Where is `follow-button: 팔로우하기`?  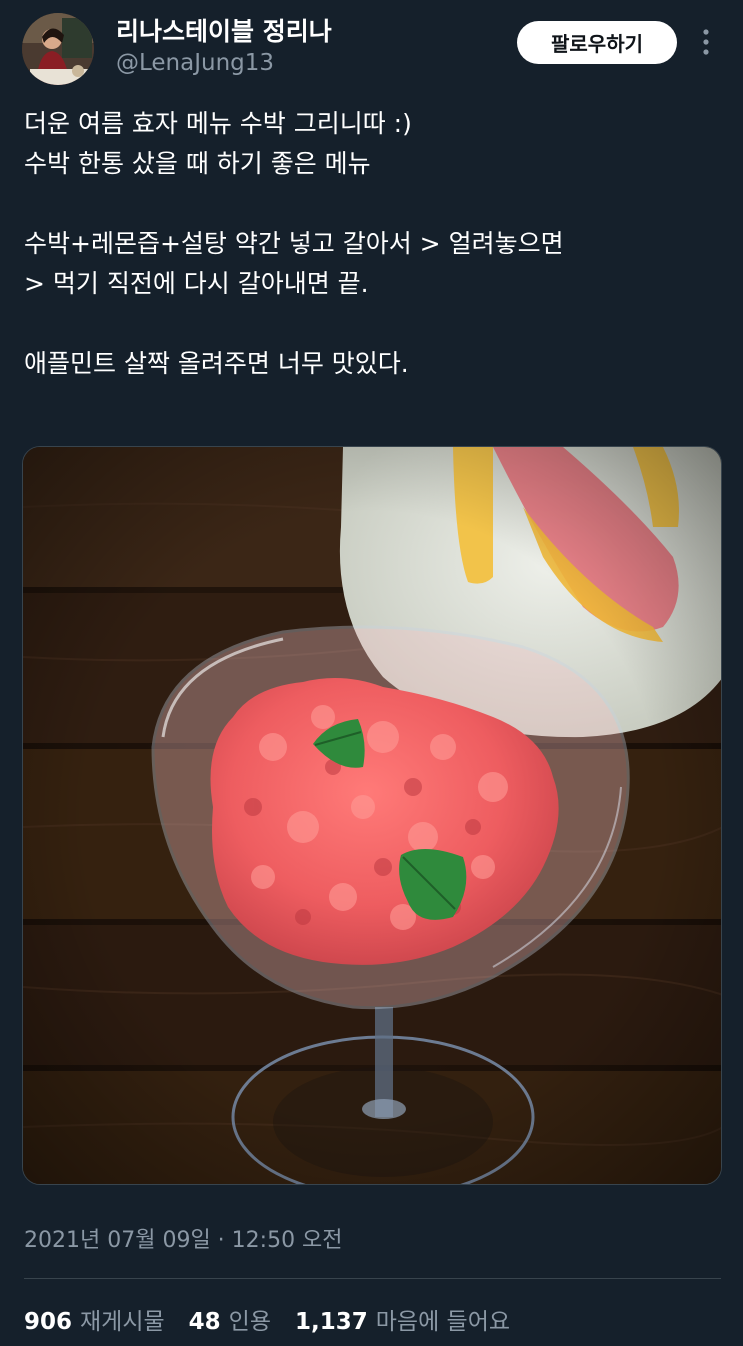 follow-button: 팔로우하기 is located at coordinates (597, 42).